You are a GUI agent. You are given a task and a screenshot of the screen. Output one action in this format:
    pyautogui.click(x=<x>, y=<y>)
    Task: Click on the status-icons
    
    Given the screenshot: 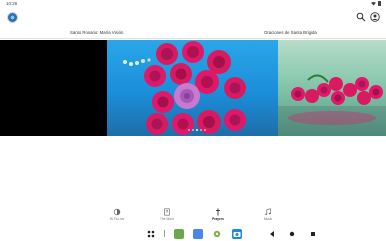 What is the action you would take?
    pyautogui.click(x=376, y=3)
    